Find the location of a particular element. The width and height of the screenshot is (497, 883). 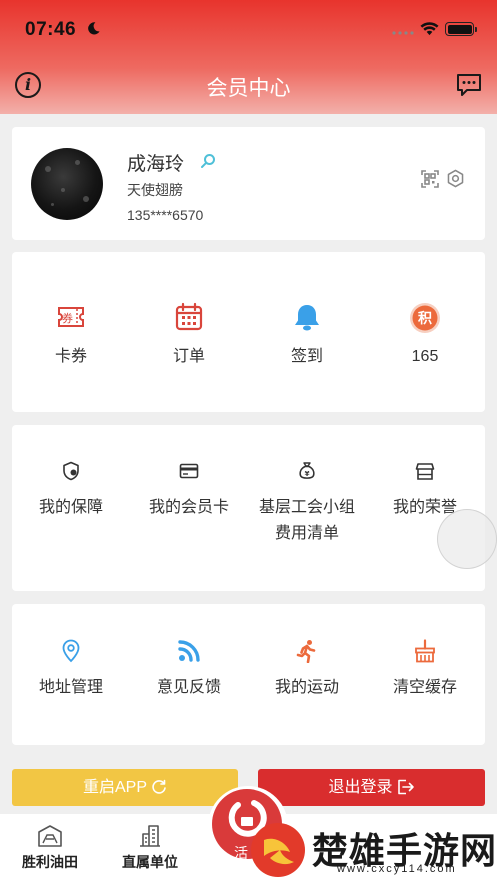

calendar-icon is located at coordinates (189, 316).